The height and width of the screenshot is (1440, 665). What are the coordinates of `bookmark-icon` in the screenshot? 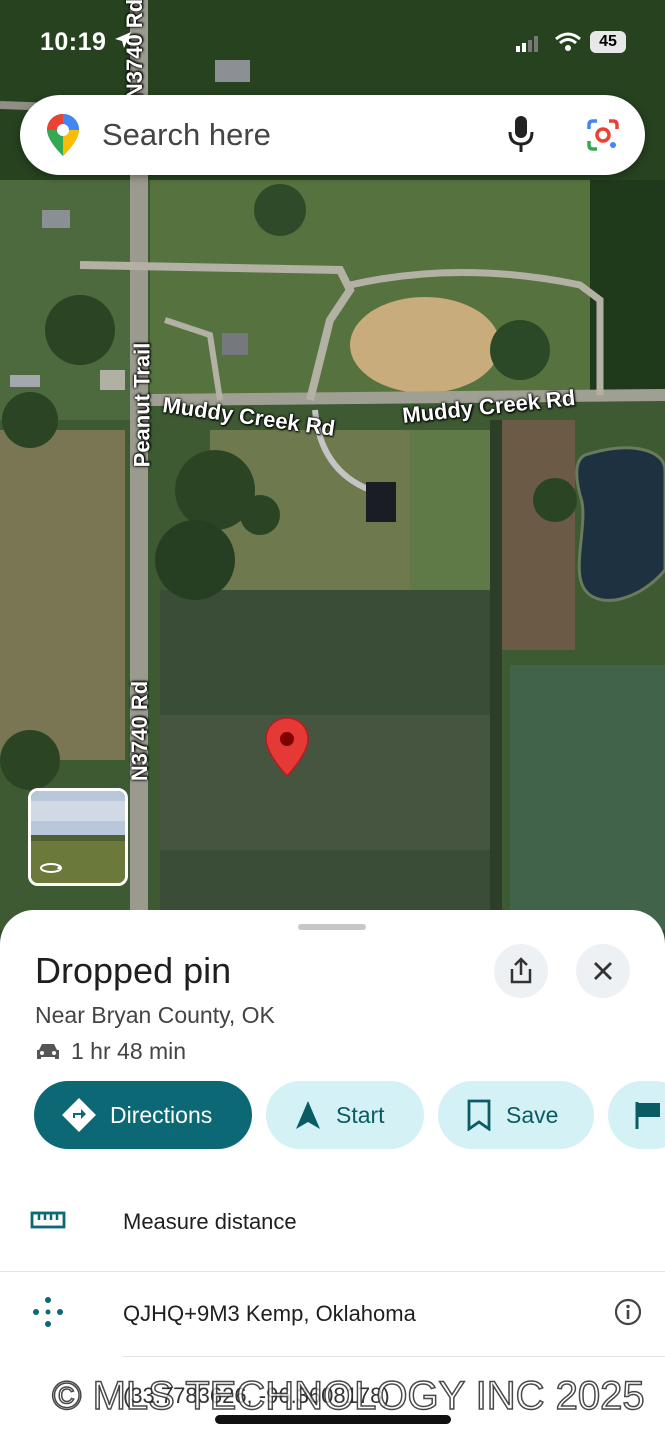 It's located at (479, 1115).